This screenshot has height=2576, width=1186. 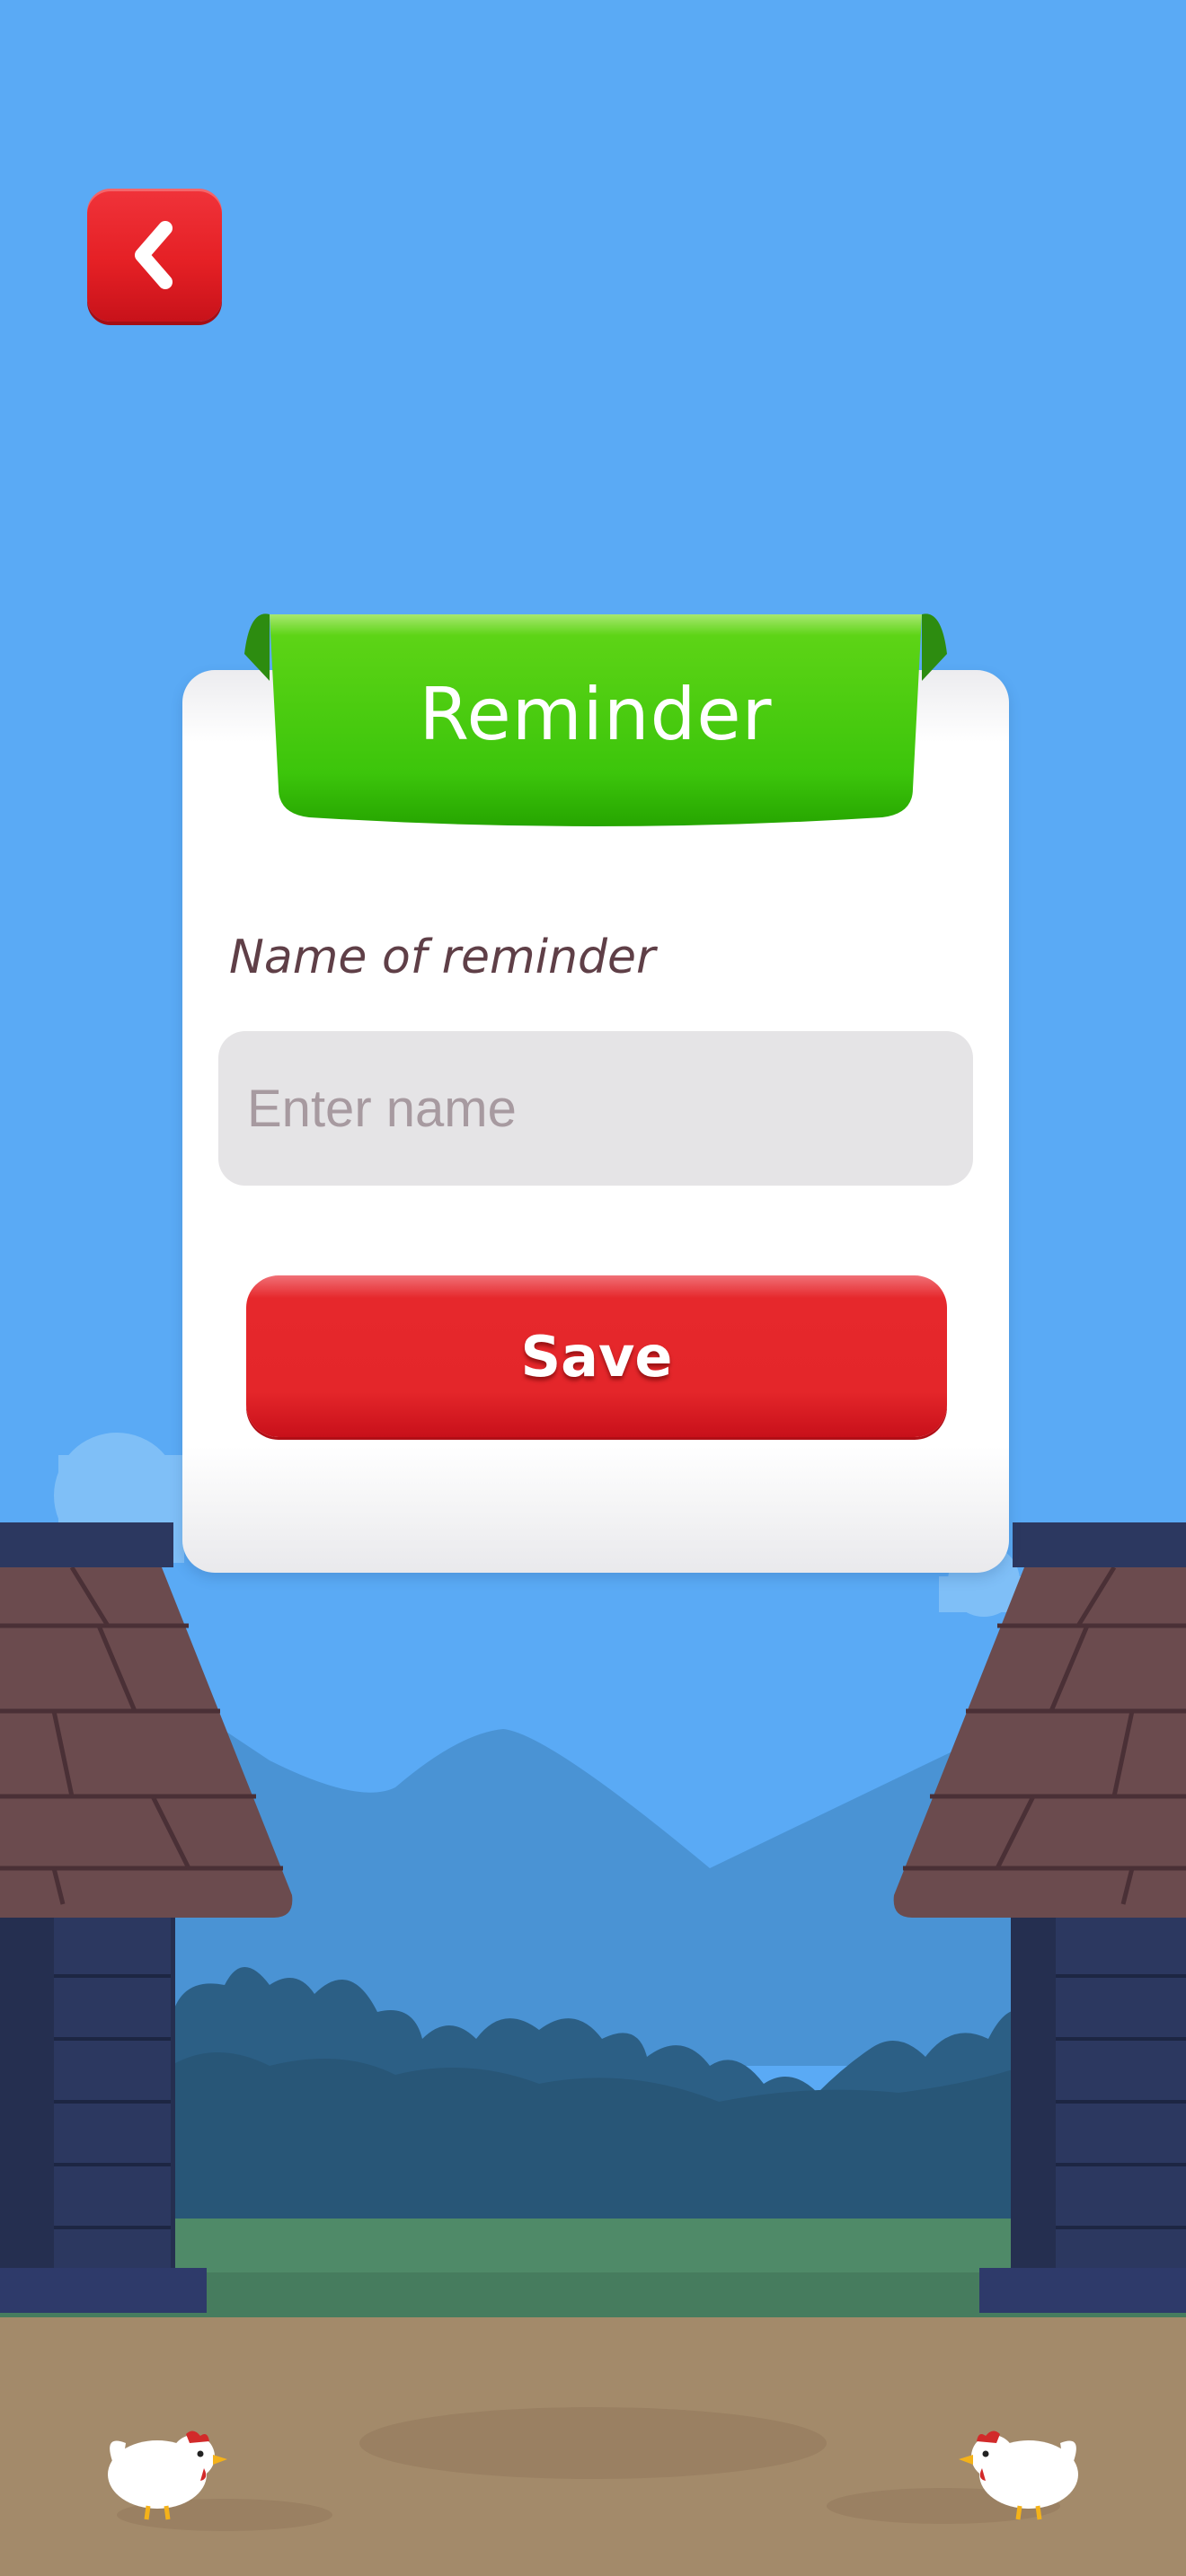 What do you see at coordinates (596, 1356) in the screenshot?
I see `save-button: Save` at bounding box center [596, 1356].